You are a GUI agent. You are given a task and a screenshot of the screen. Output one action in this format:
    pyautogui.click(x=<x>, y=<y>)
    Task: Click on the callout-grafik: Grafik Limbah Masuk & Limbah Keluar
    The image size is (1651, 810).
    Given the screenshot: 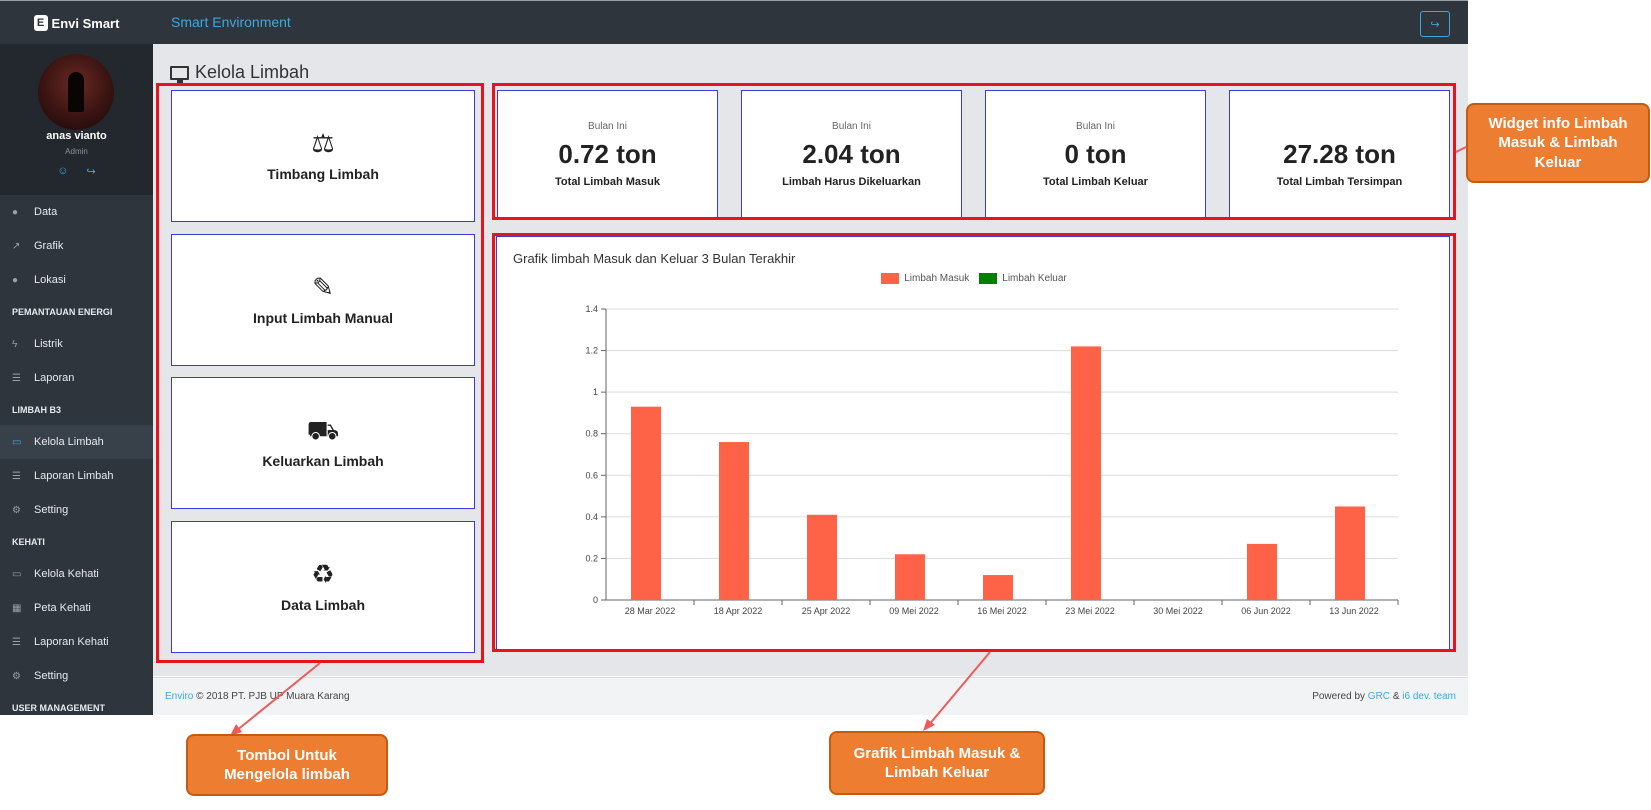 What is the action you would take?
    pyautogui.click(x=937, y=763)
    